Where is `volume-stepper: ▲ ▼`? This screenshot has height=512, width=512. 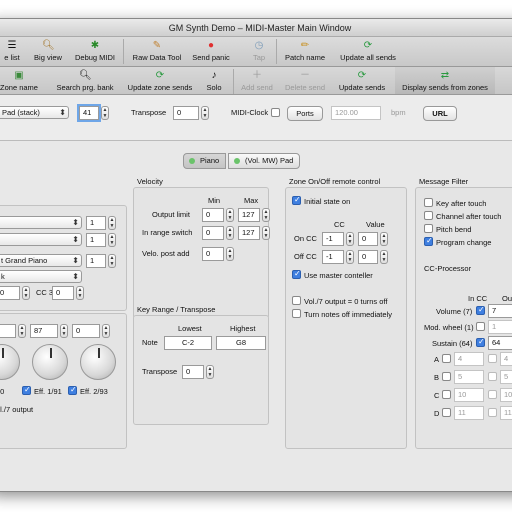 volume-stepper: ▲ ▼ is located at coordinates (64, 331).